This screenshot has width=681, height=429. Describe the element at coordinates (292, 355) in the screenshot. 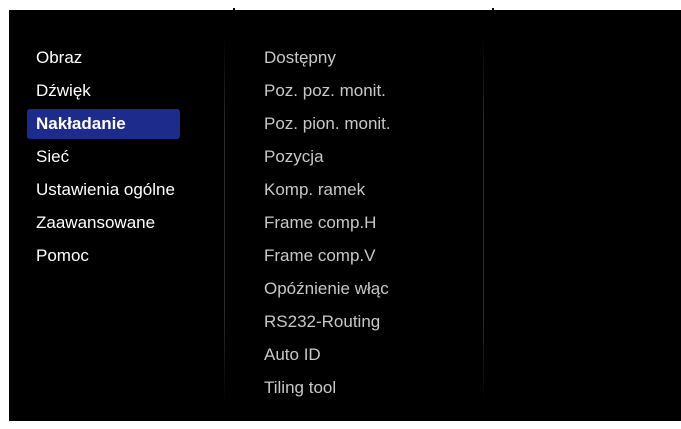

I see `submenu-item-auto-id: Auto ID` at that location.